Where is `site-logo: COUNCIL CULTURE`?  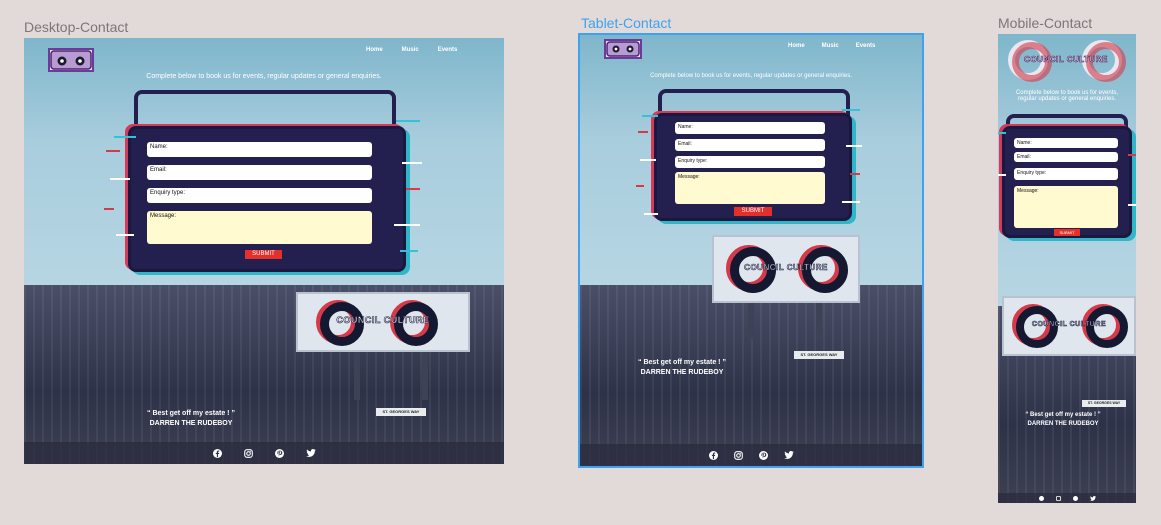 site-logo: COUNCIL CULTURE is located at coordinates (1066, 62).